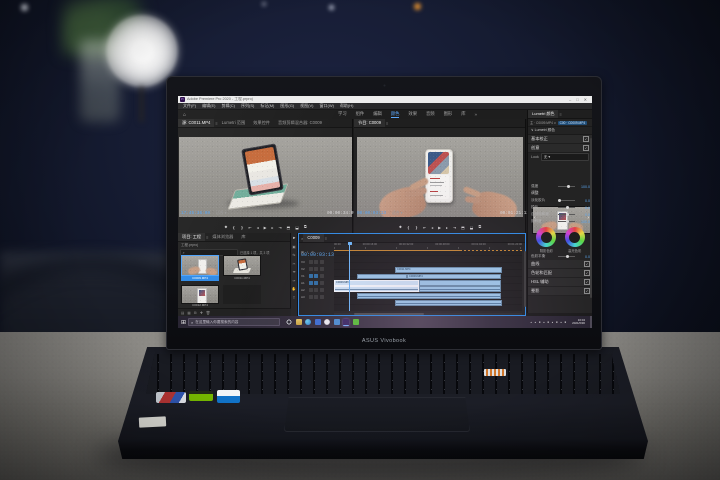 Image resolution: width=720 pixels, height=480 pixels. I want to click on tab-libraries: 库, so click(243, 237).